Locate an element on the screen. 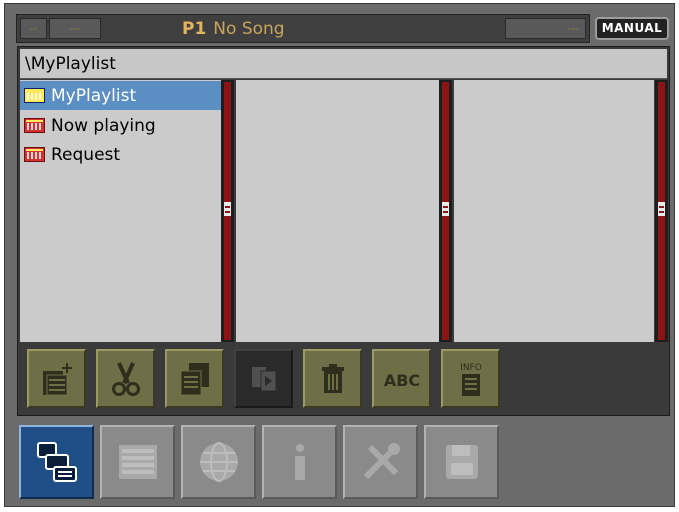 This screenshot has height=512, width=679. copy-button is located at coordinates (194, 378).